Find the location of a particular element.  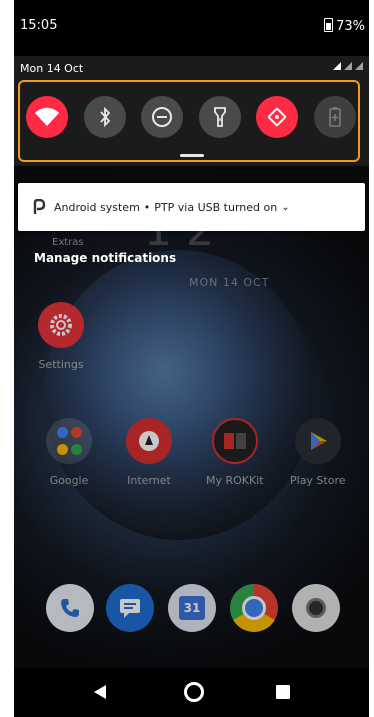

flashlight-tile is located at coordinates (219, 117).